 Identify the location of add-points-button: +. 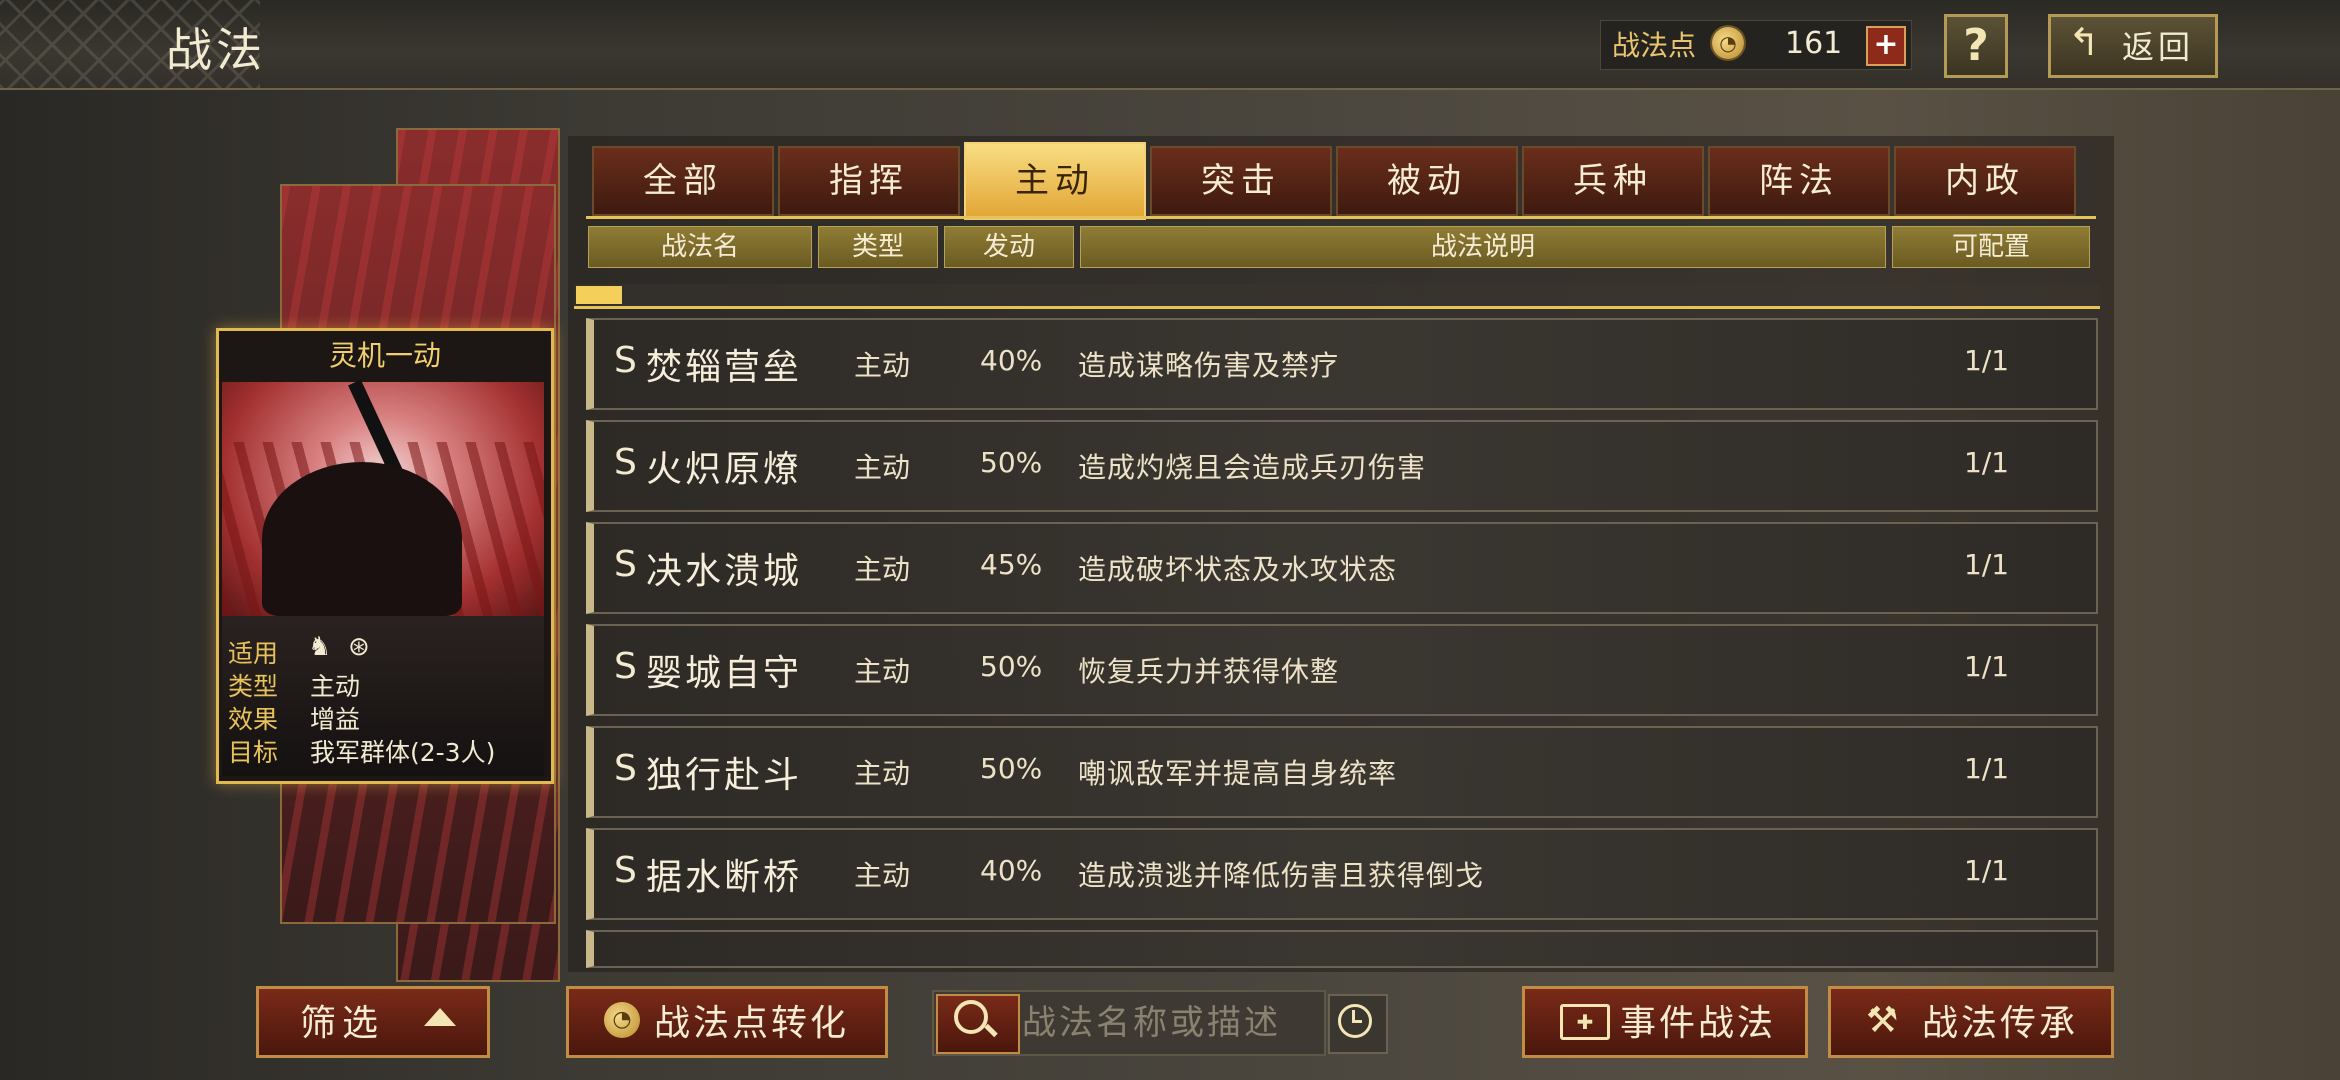
(1886, 46).